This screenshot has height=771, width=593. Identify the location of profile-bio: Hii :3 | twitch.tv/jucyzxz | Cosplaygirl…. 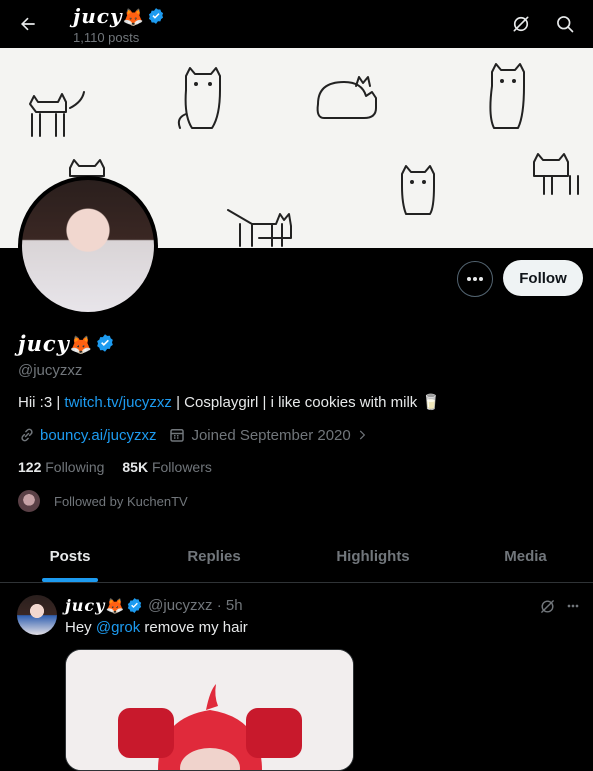
(229, 402).